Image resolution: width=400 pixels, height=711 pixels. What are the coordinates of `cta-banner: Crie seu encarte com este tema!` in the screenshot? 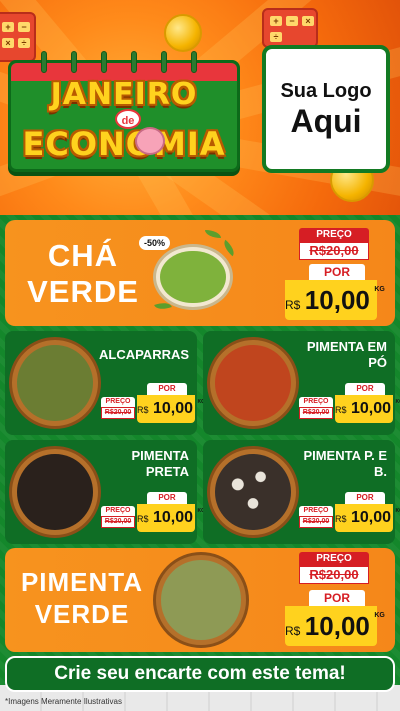 It's located at (200, 674).